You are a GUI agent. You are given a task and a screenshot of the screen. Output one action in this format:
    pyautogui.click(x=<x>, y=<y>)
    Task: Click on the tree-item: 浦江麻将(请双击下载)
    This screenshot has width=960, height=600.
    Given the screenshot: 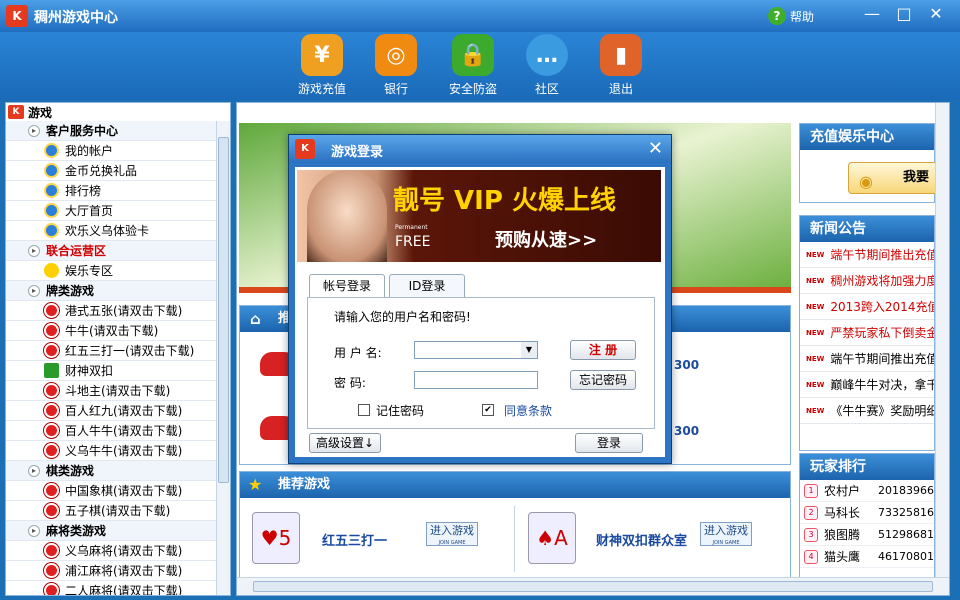 What is the action you would take?
    pyautogui.click(x=118, y=571)
    